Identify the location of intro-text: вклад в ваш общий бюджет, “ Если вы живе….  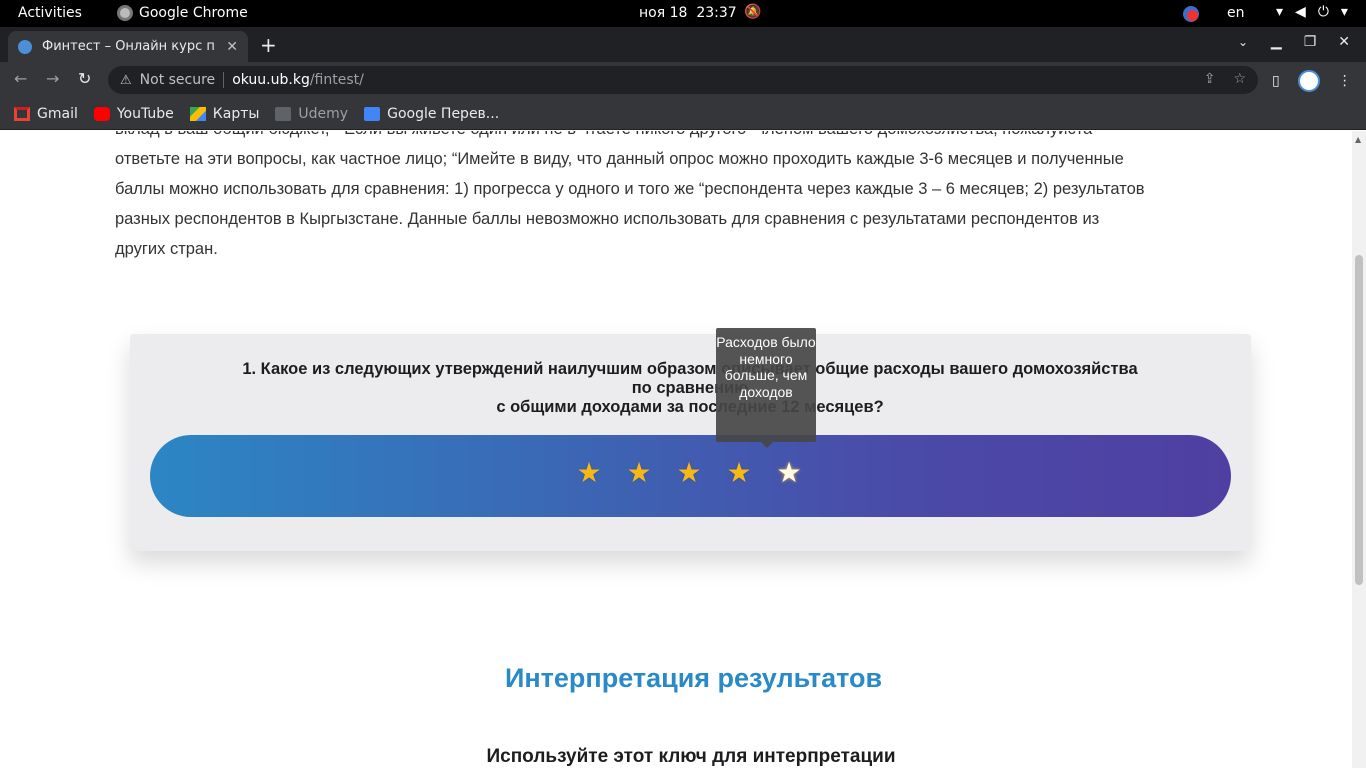
(680, 197).